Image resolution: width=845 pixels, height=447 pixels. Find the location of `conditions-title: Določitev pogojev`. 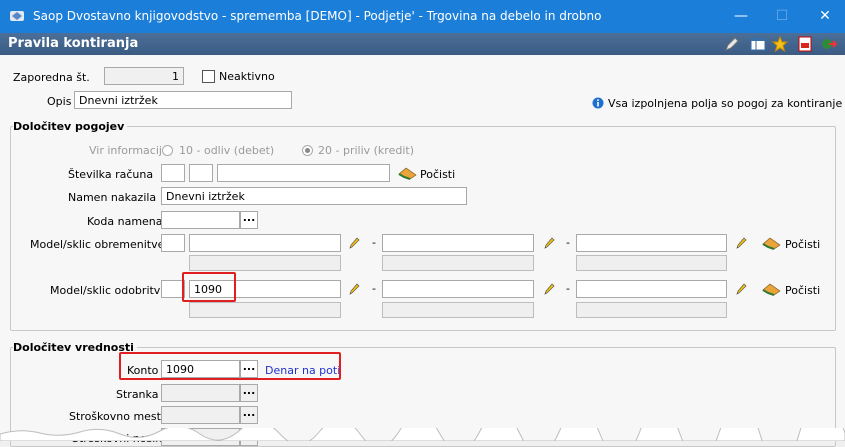

conditions-title: Določitev pogojev is located at coordinates (70, 126).